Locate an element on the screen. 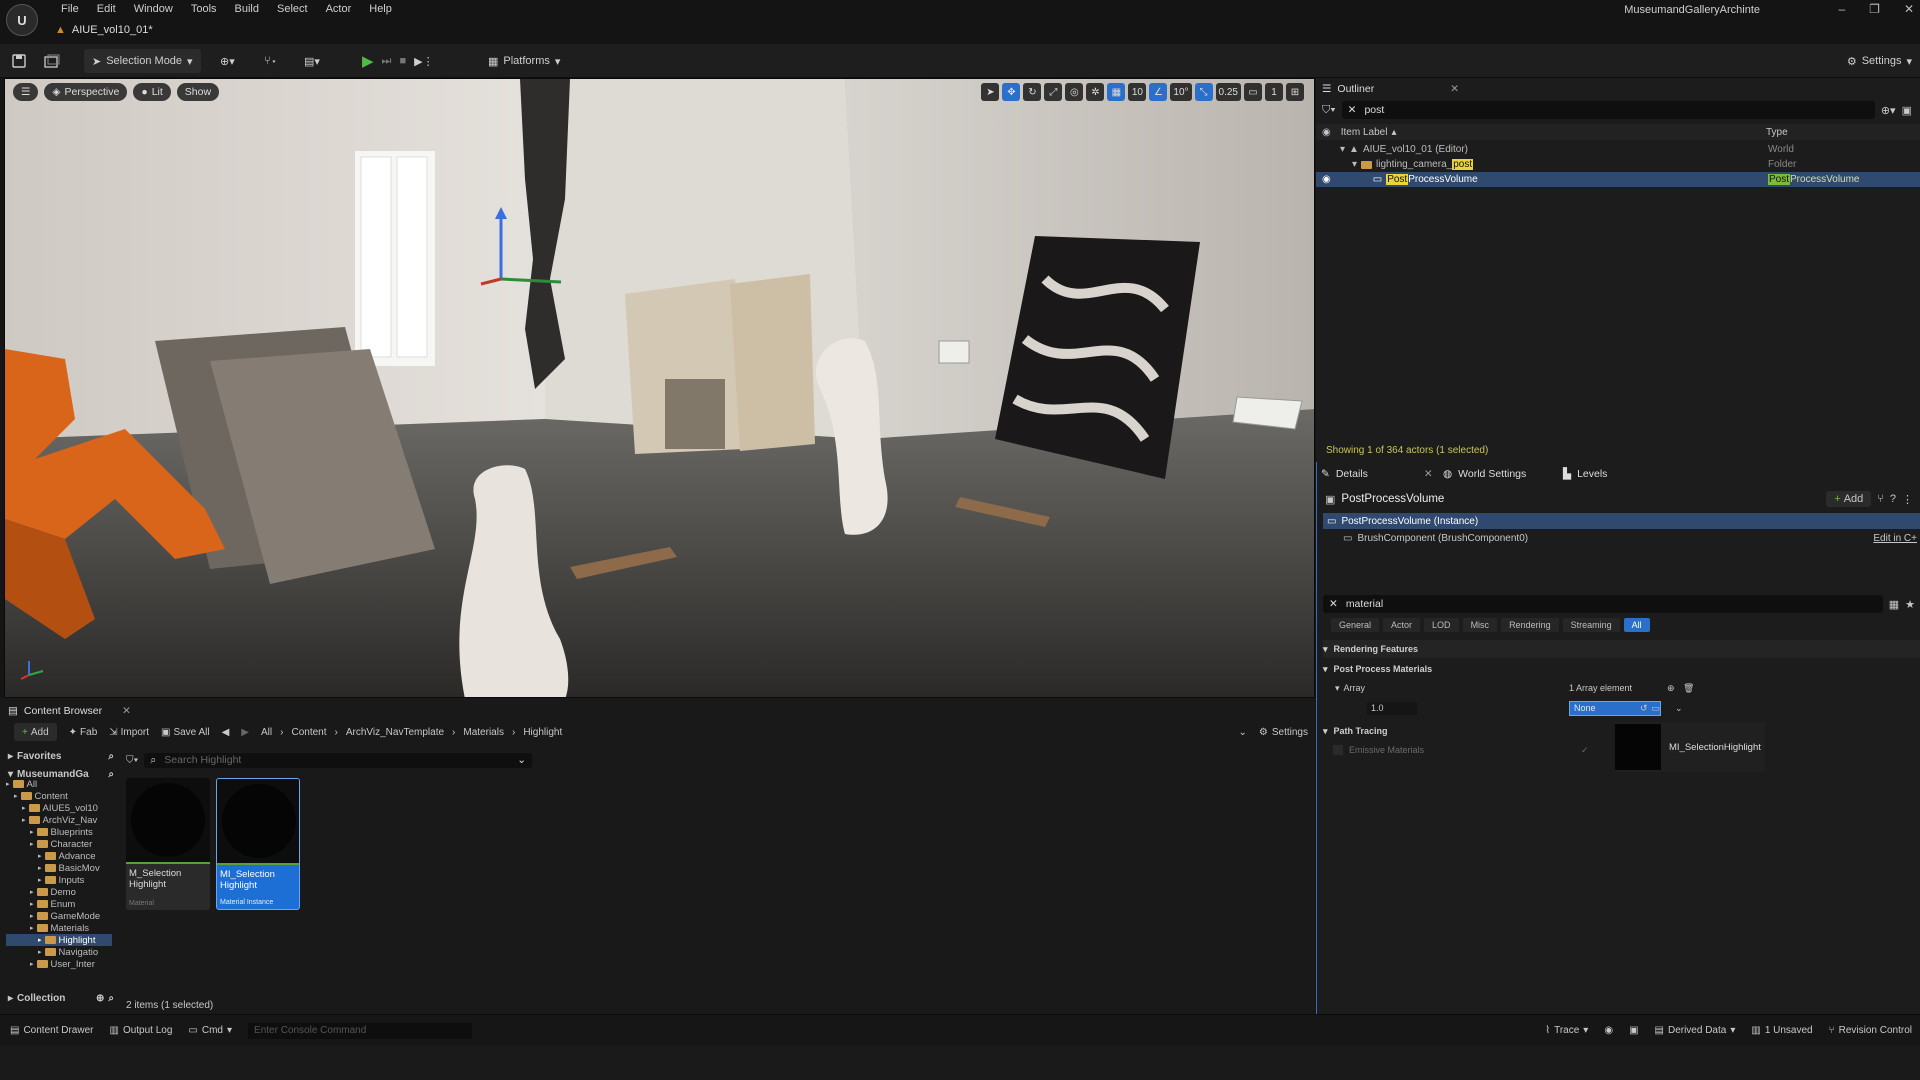 The height and width of the screenshot is (1080, 1920). tree-folder-item: ▸ Highlight is located at coordinates (59, 940).